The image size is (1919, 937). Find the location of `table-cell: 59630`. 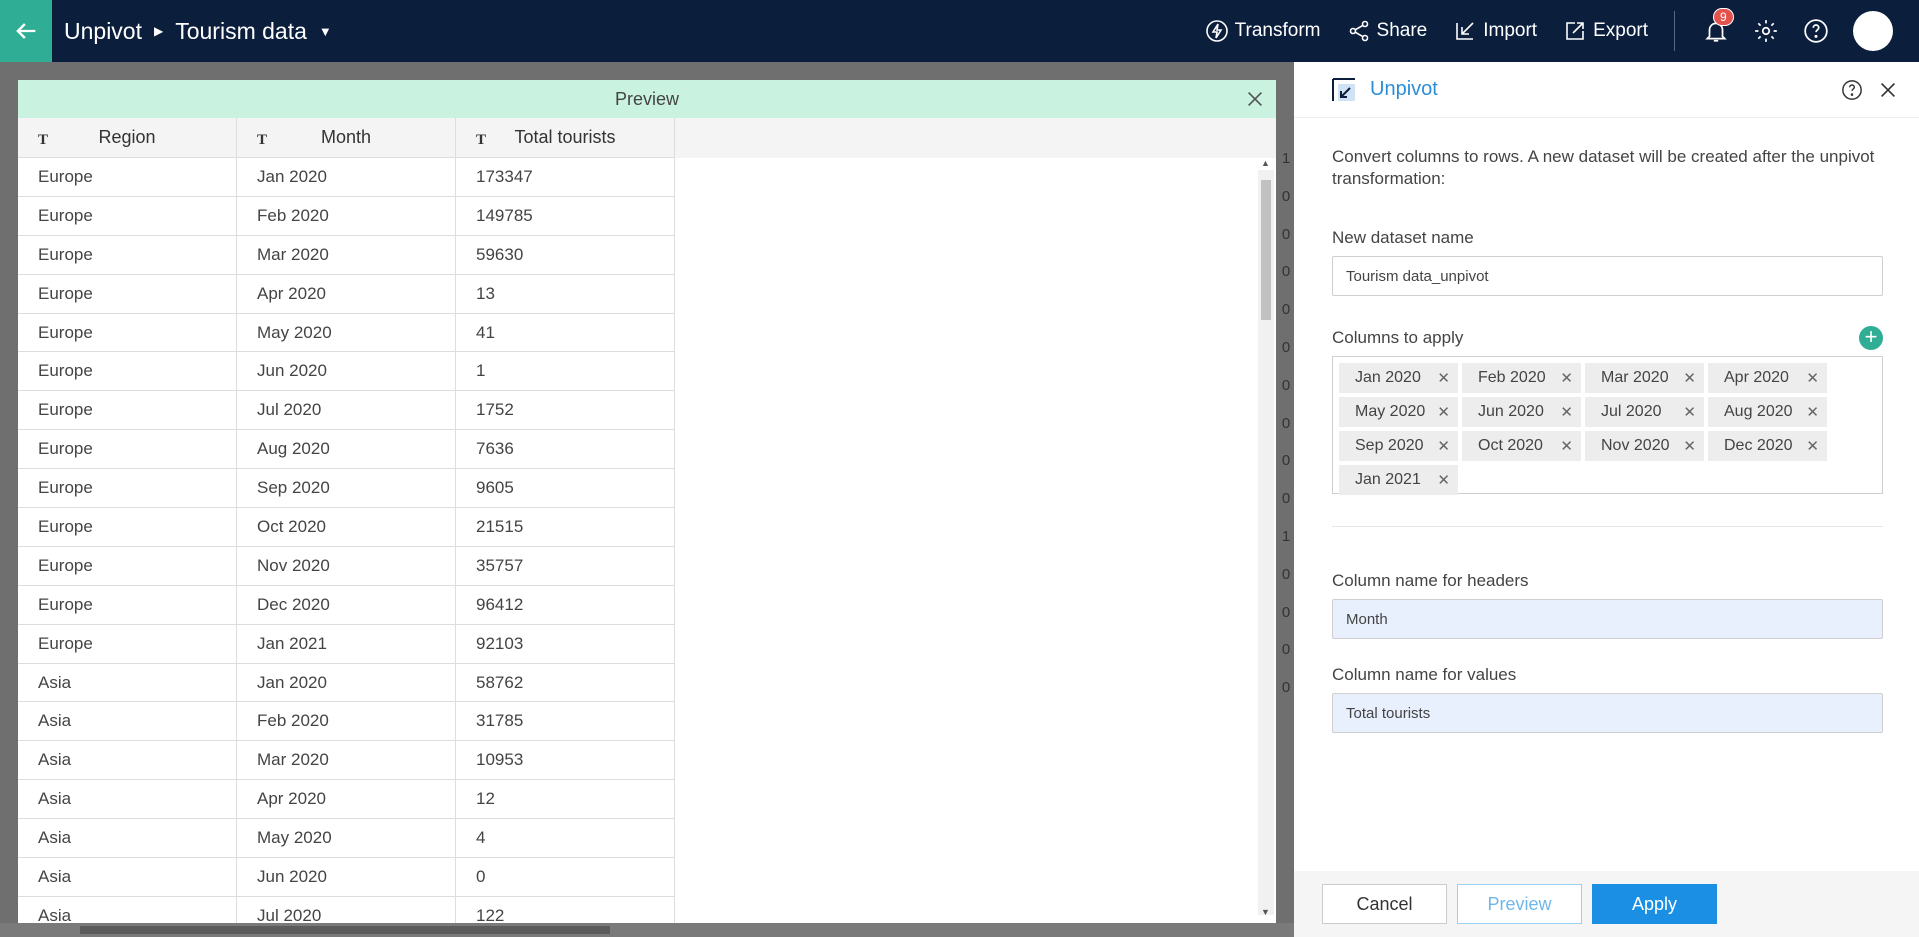

table-cell: 59630 is located at coordinates (565, 255).